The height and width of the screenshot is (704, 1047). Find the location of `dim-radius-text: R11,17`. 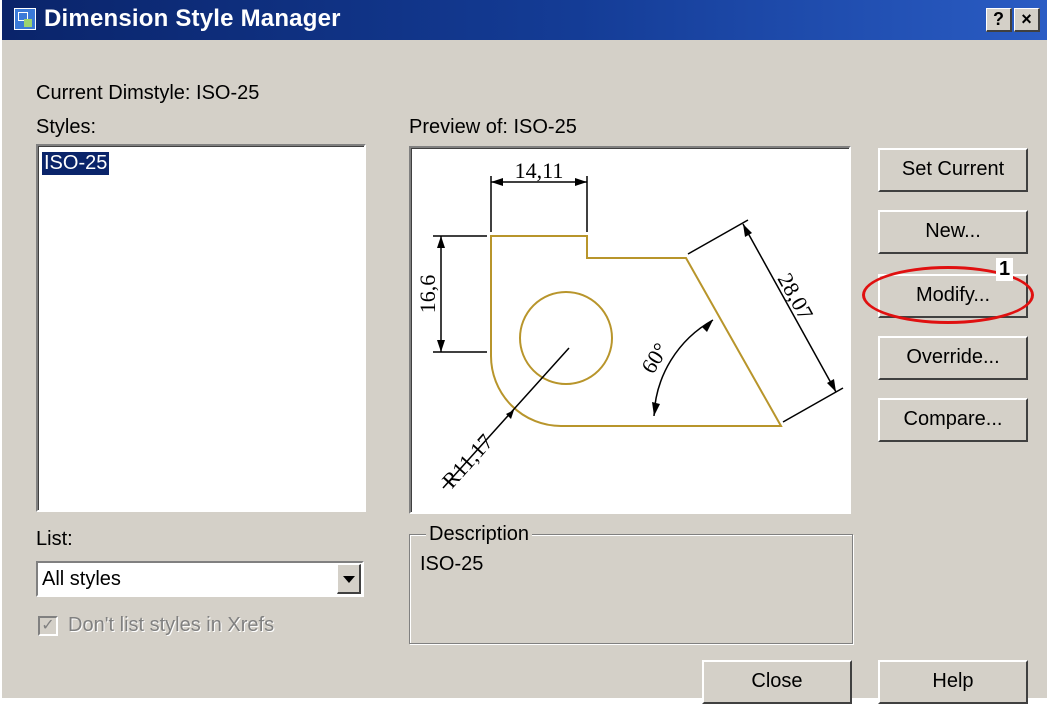

dim-radius-text: R11,17 is located at coordinates (467, 461).